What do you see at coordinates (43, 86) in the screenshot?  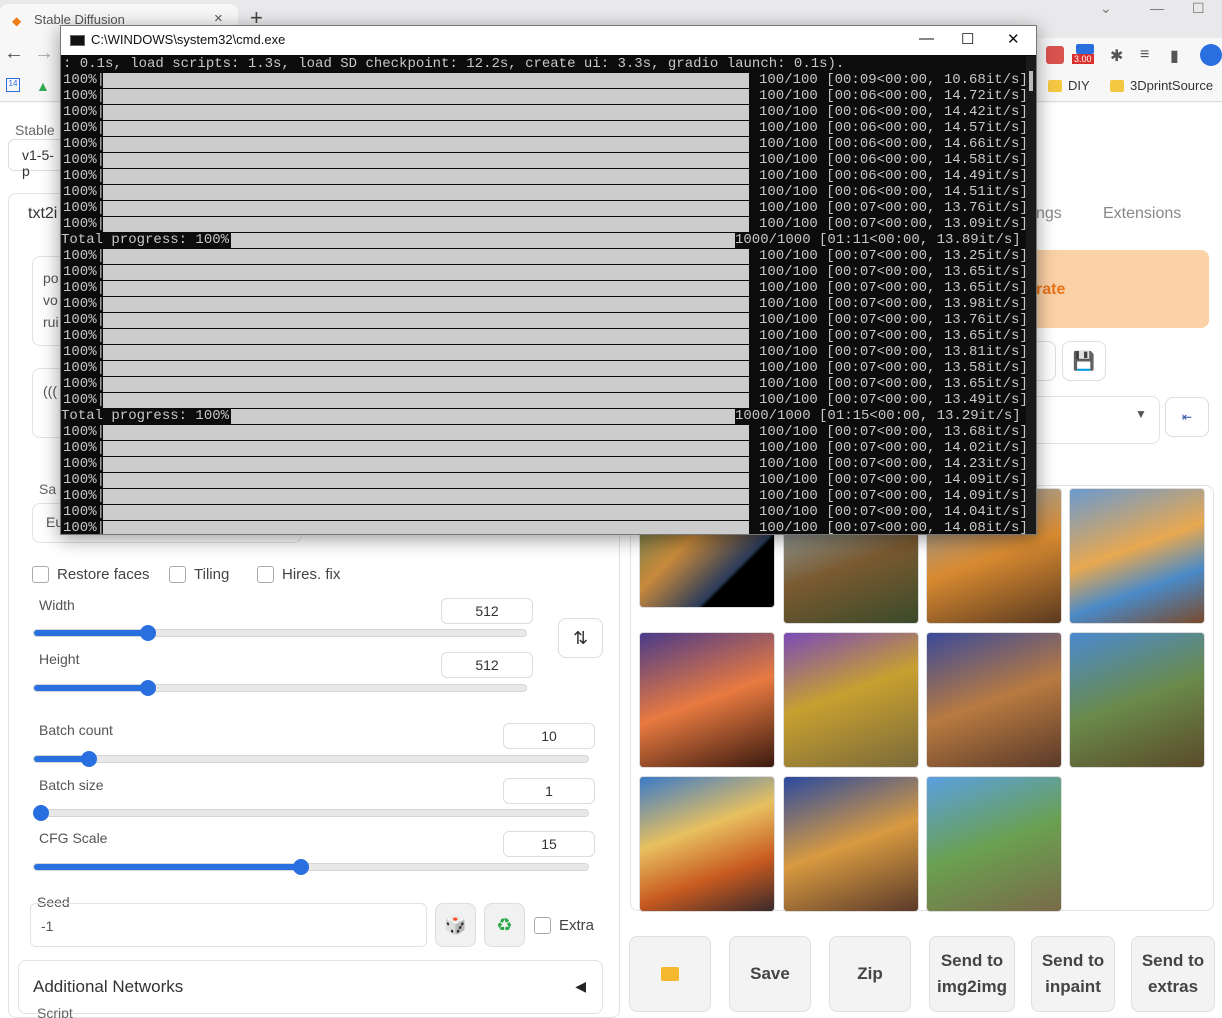 I see `drive-icon: ▲` at bounding box center [43, 86].